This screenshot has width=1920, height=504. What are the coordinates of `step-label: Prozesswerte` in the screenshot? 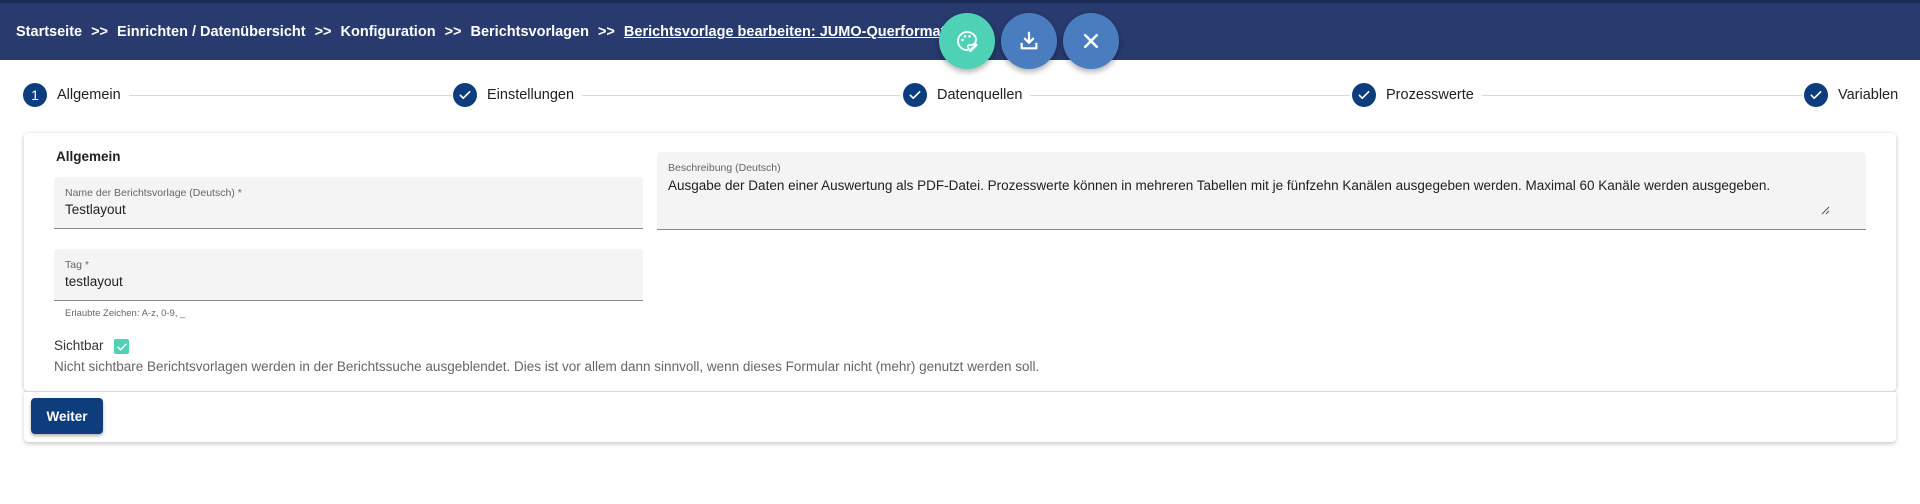 It's located at (1430, 95).